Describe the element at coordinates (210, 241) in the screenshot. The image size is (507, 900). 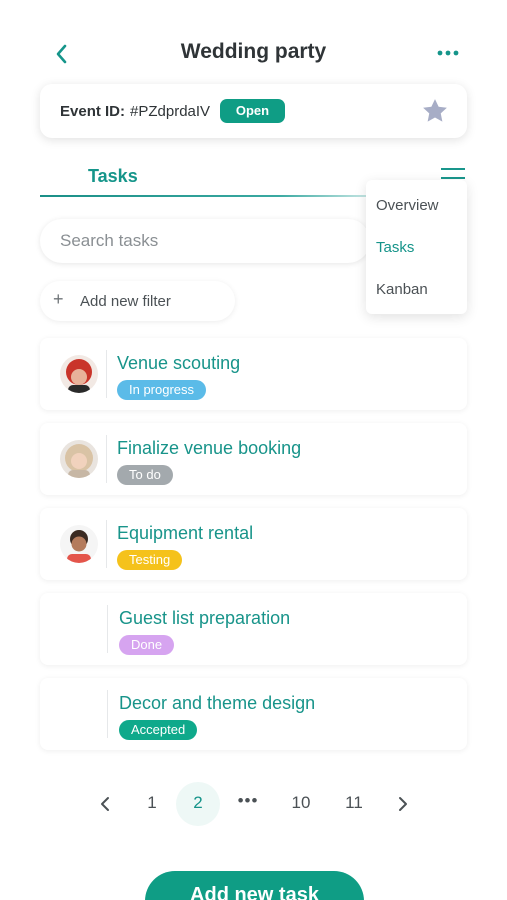
I see `search-input` at that location.